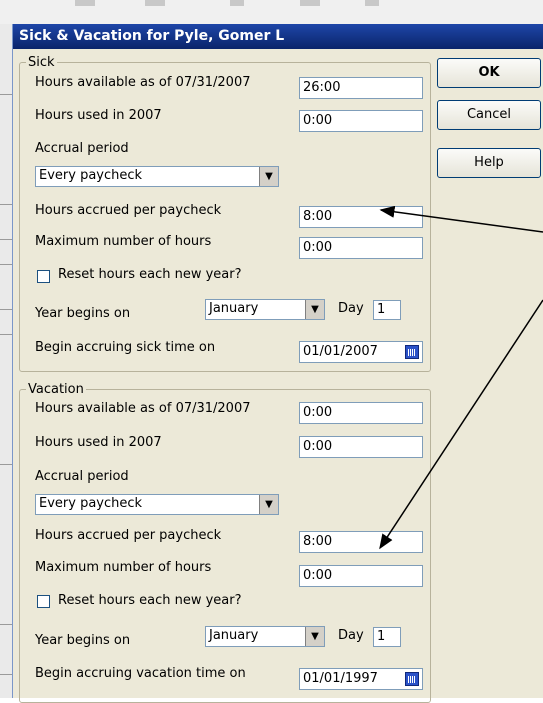 This screenshot has height=703, width=543. What do you see at coordinates (461, 424) in the screenshot?
I see `arrow-to-vacation-accrued` at bounding box center [461, 424].